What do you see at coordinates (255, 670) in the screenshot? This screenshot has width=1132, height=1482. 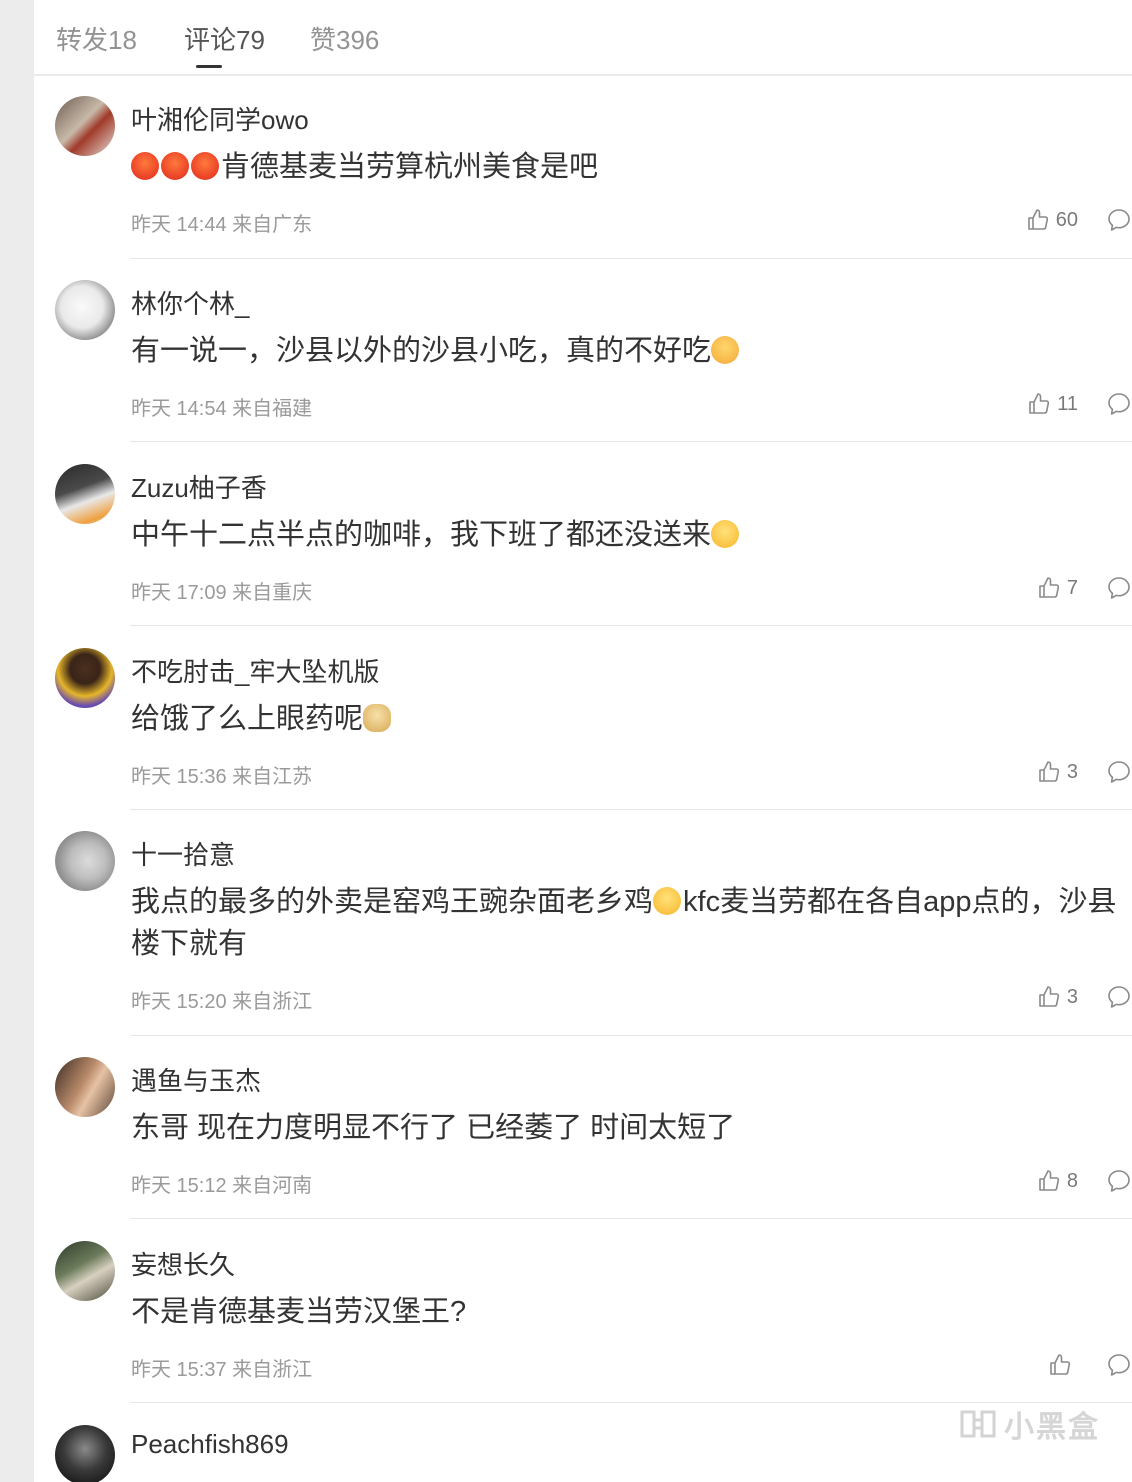 I see `username: 不吃肘击_牢大坠机版` at bounding box center [255, 670].